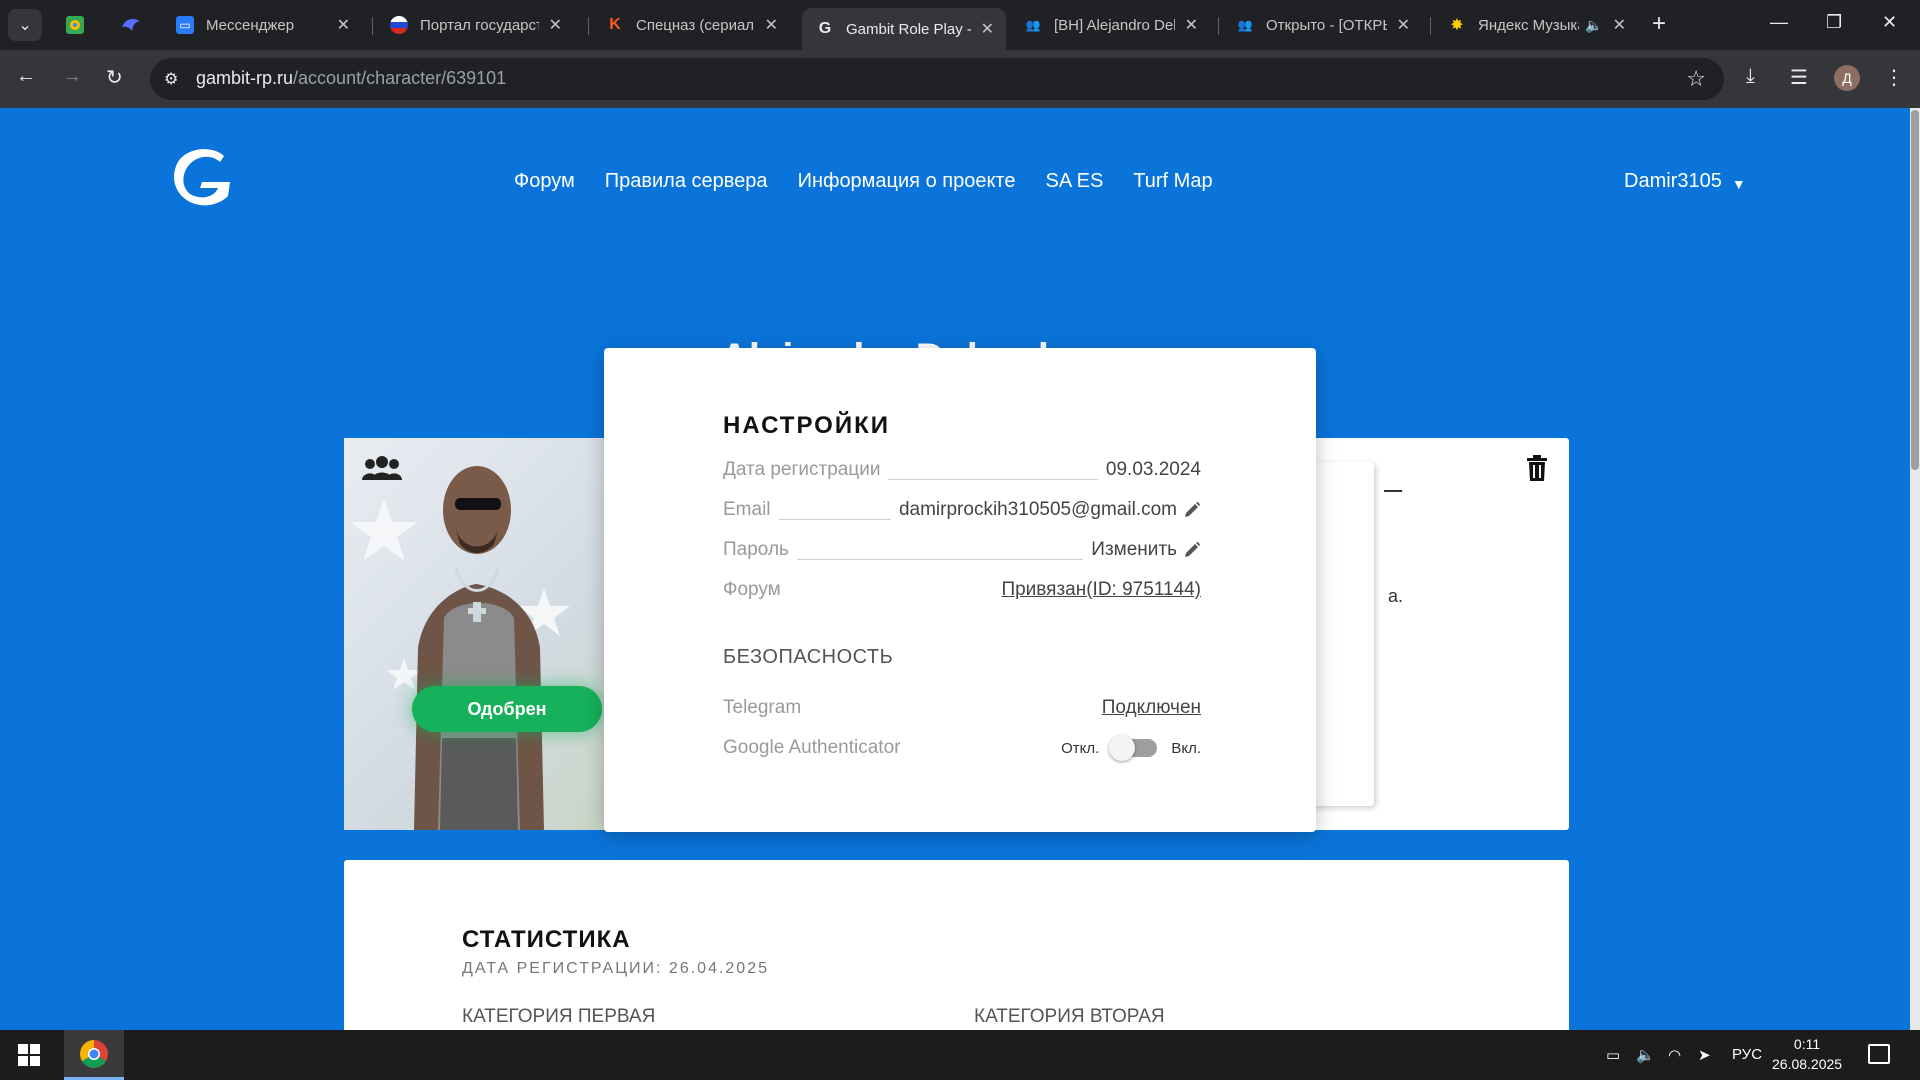 This screenshot has width=1920, height=1080. I want to click on status-badge: Одобрен, so click(507, 709).